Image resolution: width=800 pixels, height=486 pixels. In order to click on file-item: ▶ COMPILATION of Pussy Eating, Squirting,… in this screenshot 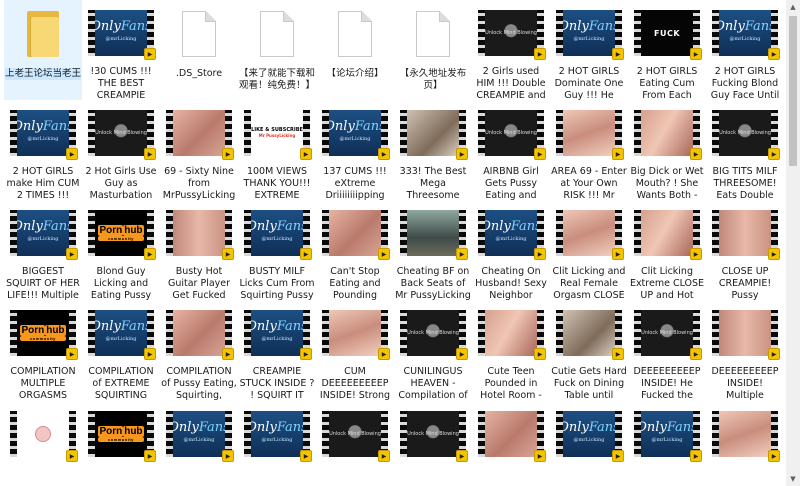, I will do `click(199, 350)`.